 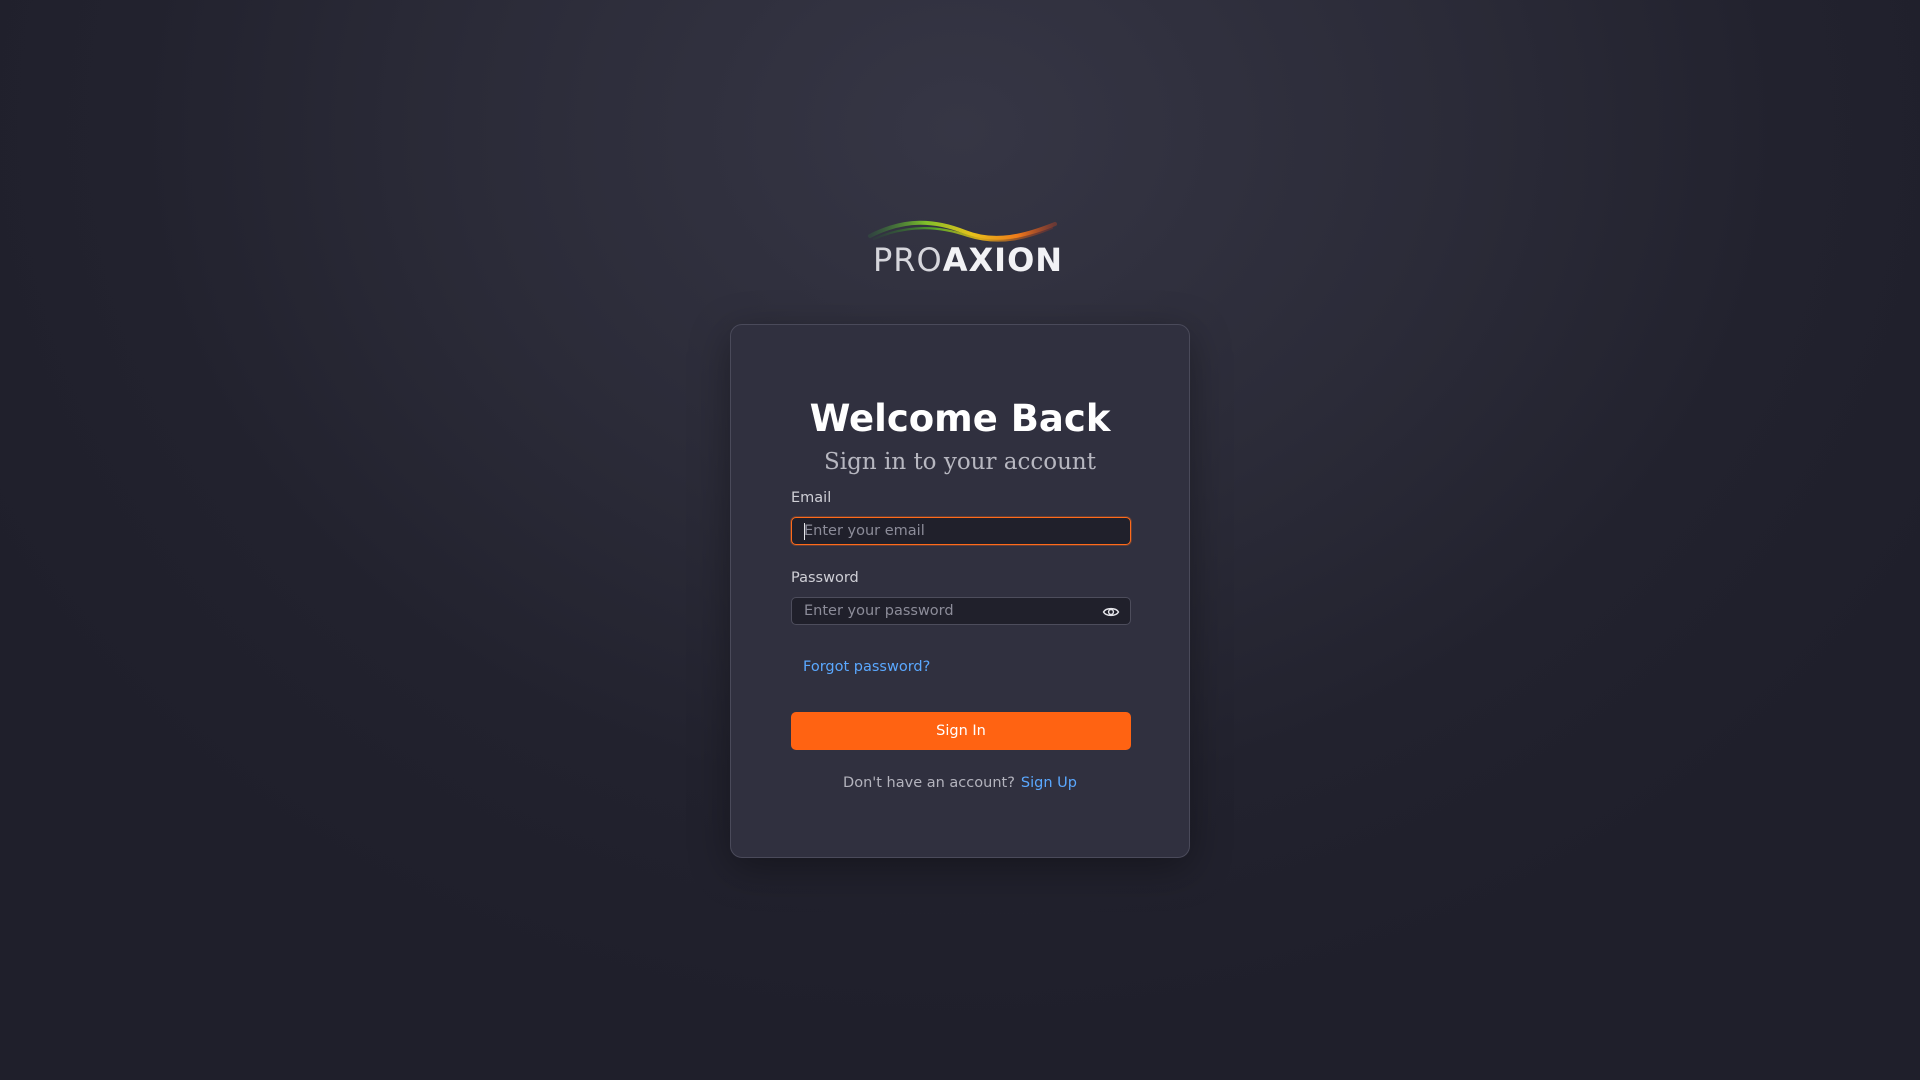 What do you see at coordinates (811, 498) in the screenshot?
I see `email-label: Email` at bounding box center [811, 498].